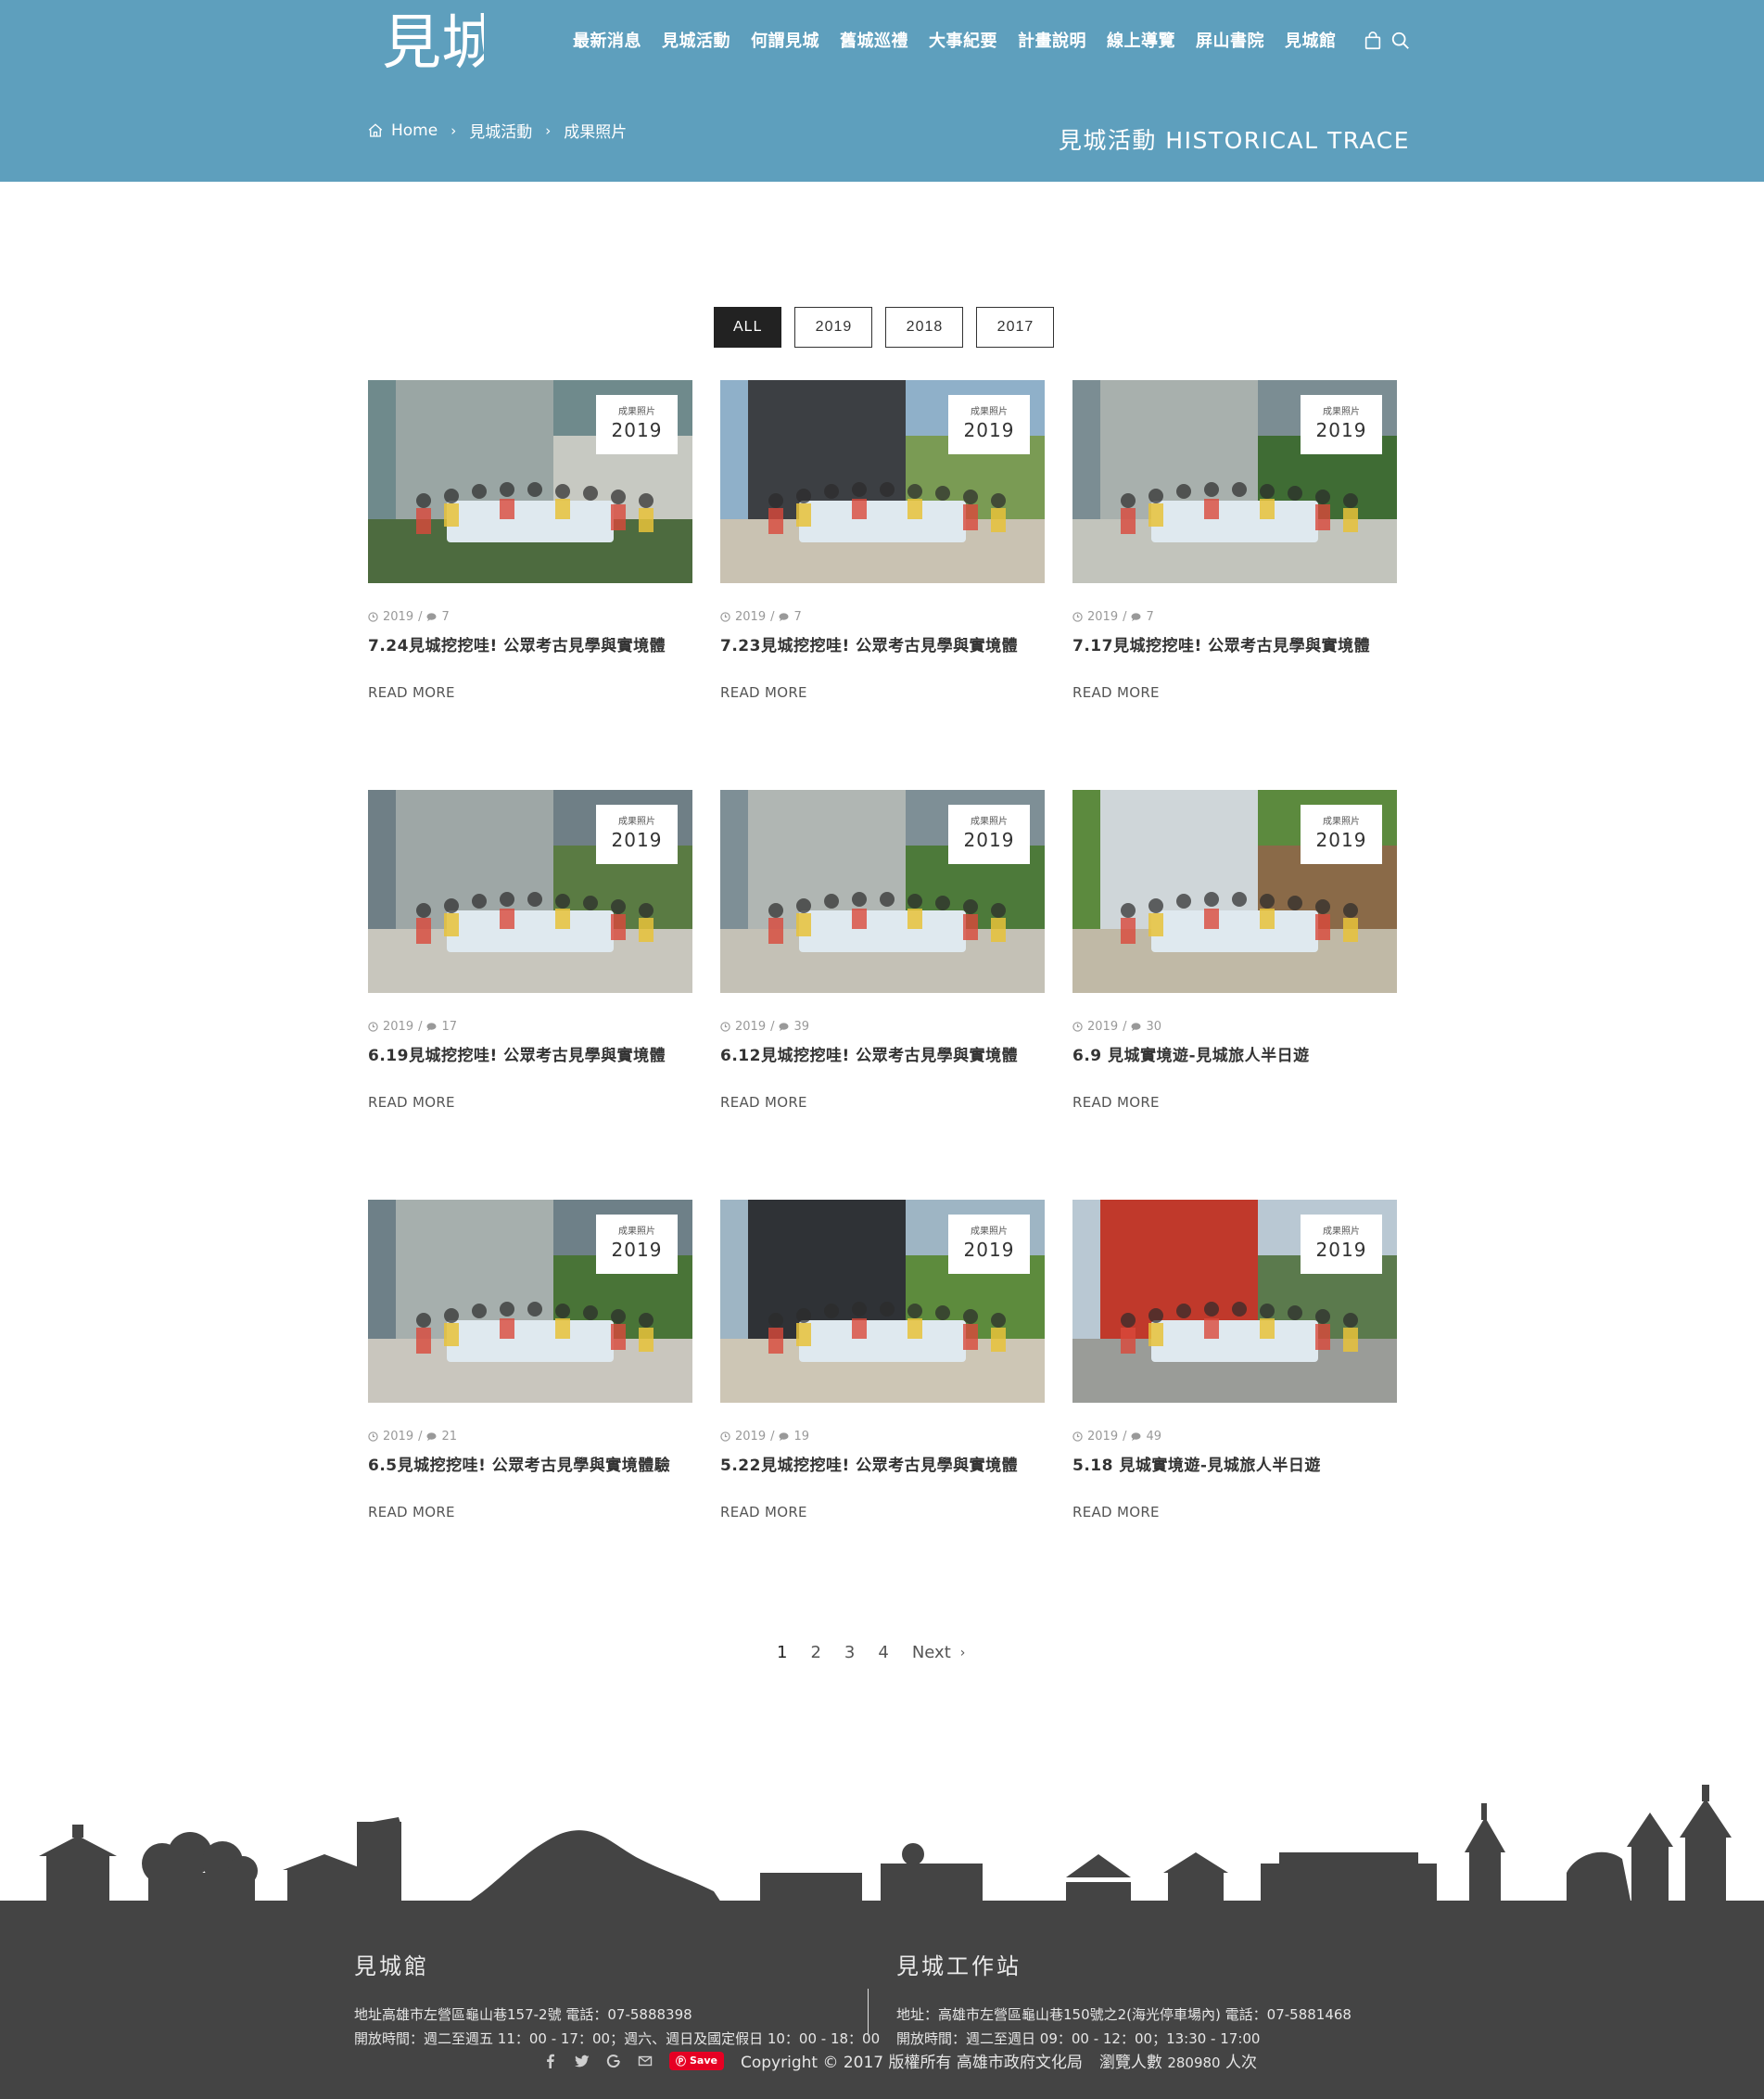  What do you see at coordinates (1194, 2062) in the screenshot?
I see `visit-count: 280980` at bounding box center [1194, 2062].